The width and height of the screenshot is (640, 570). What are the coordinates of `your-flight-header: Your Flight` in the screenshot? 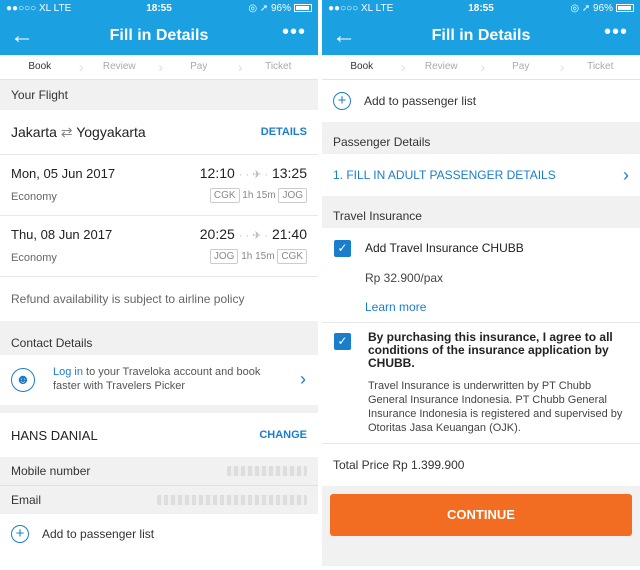 It's located at (159, 95).